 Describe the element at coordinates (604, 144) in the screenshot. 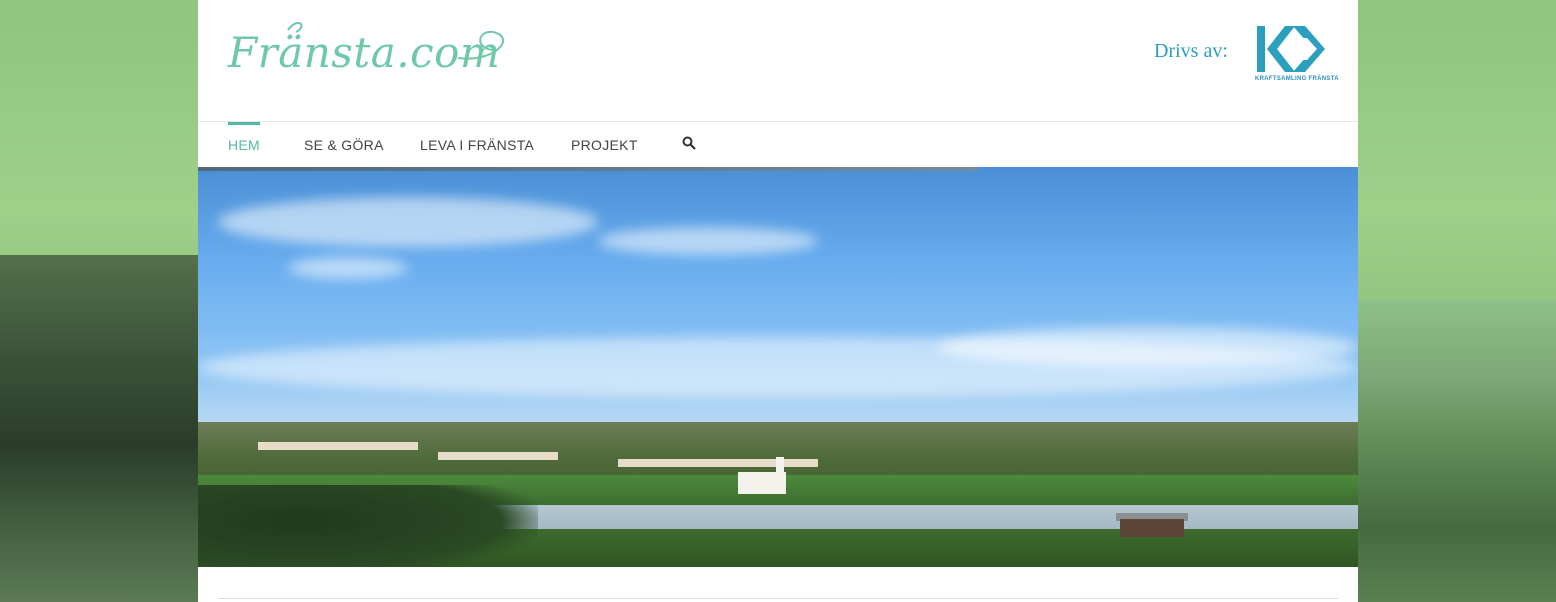

I see `nav-item-projekt: PROJEKT` at that location.